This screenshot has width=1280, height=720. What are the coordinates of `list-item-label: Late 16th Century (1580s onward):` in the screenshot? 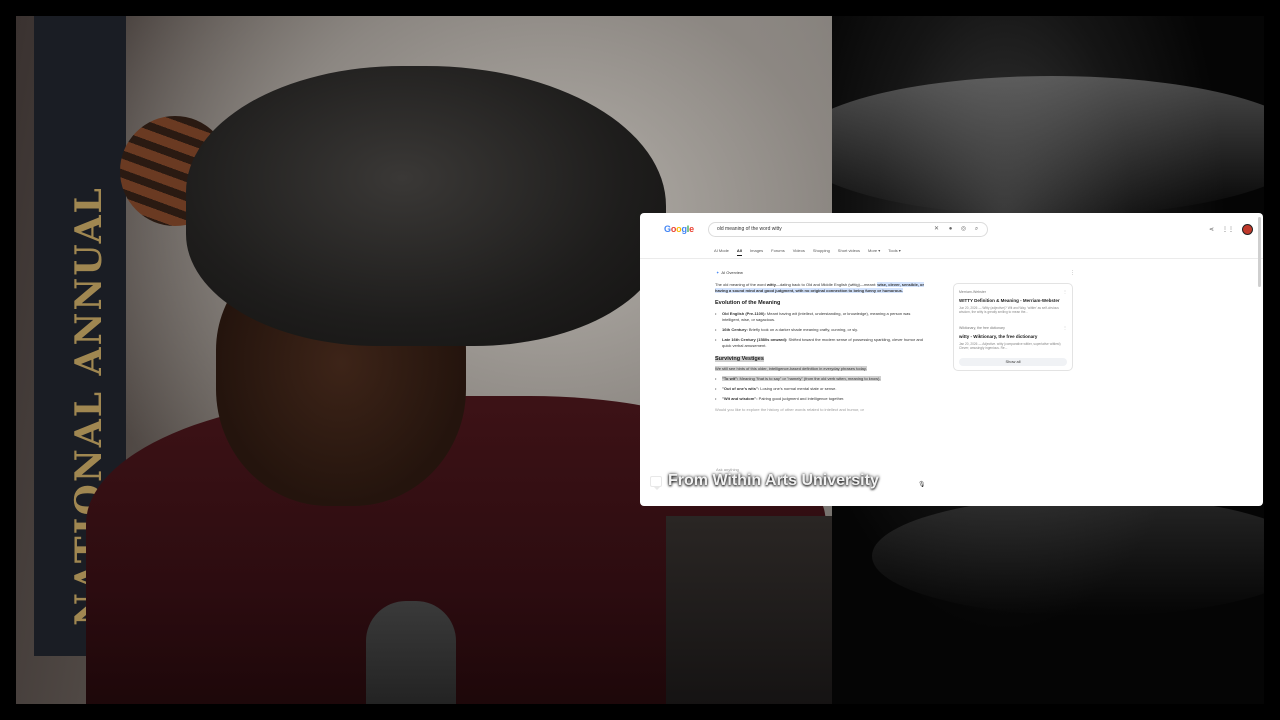 It's located at (755, 340).